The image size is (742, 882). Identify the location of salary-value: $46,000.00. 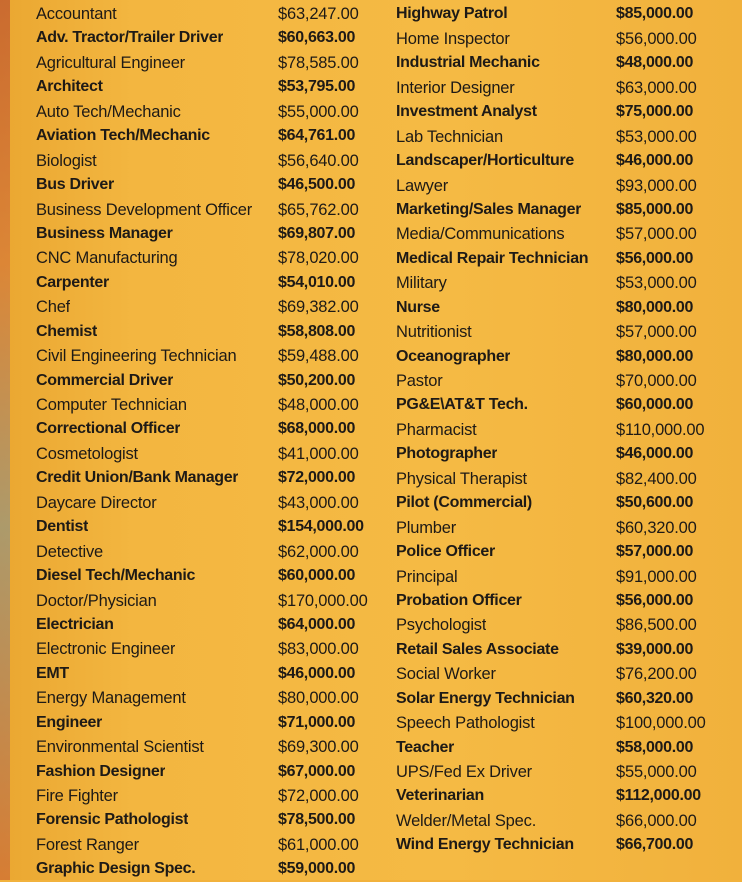
(655, 161).